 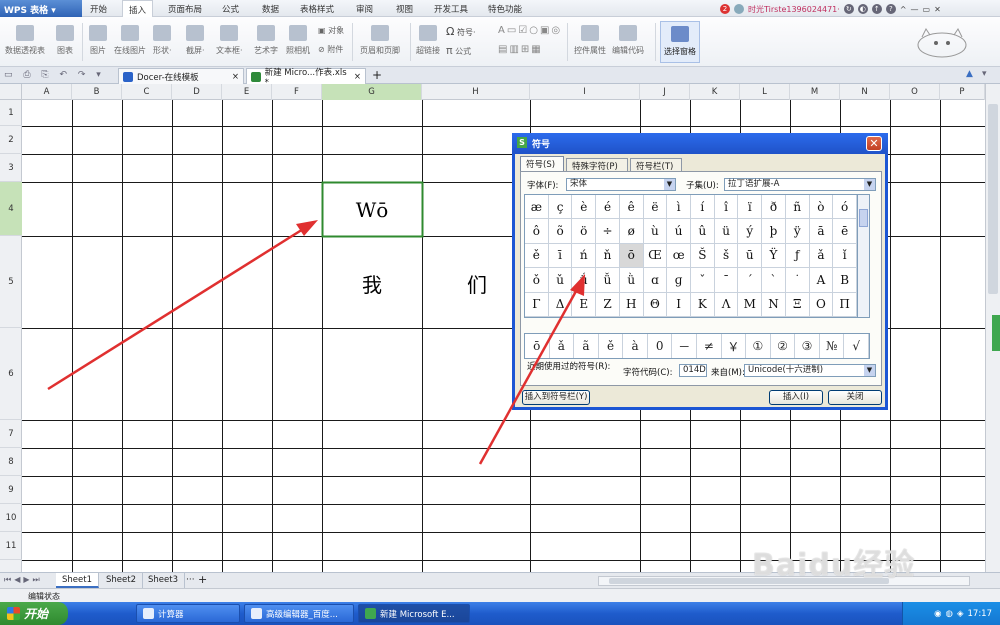 I want to click on symbol-cell: Η, so click(x=631, y=304).